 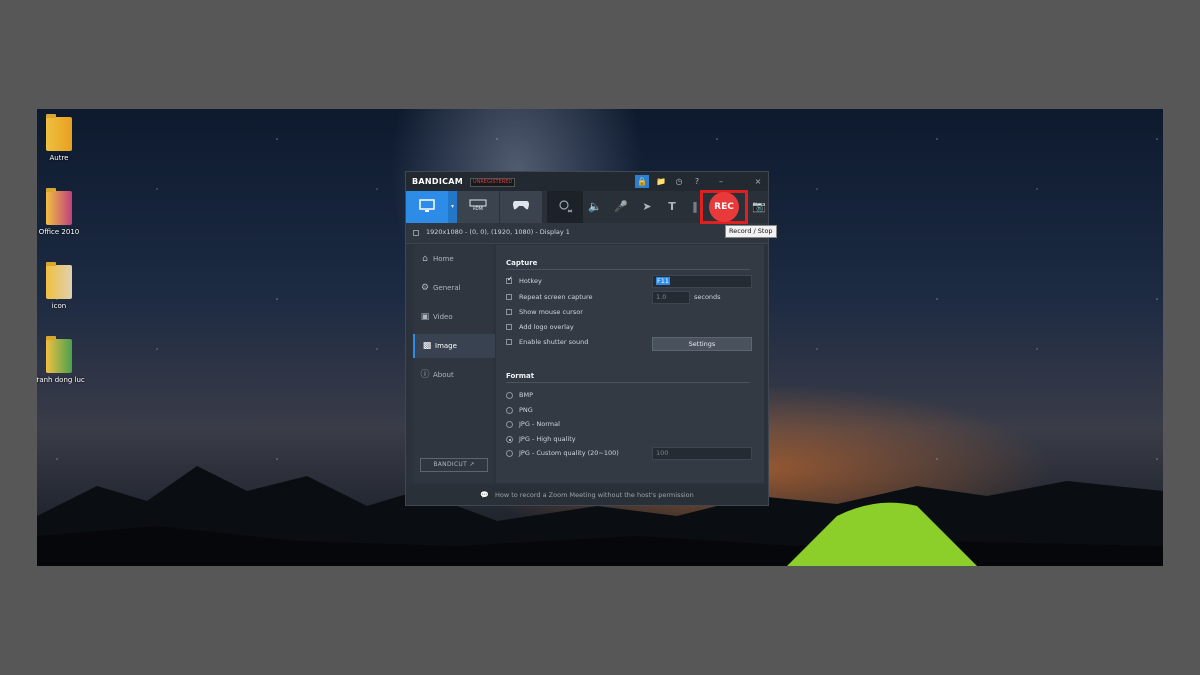 I want to click on webcam-overlay-button, so click(x=565, y=207).